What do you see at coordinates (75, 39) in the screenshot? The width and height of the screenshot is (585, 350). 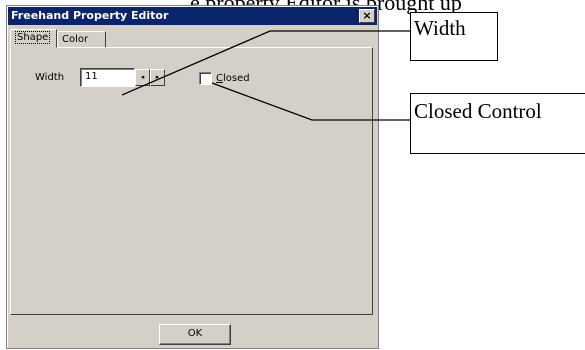 I see `tab-color-label: Color` at bounding box center [75, 39].